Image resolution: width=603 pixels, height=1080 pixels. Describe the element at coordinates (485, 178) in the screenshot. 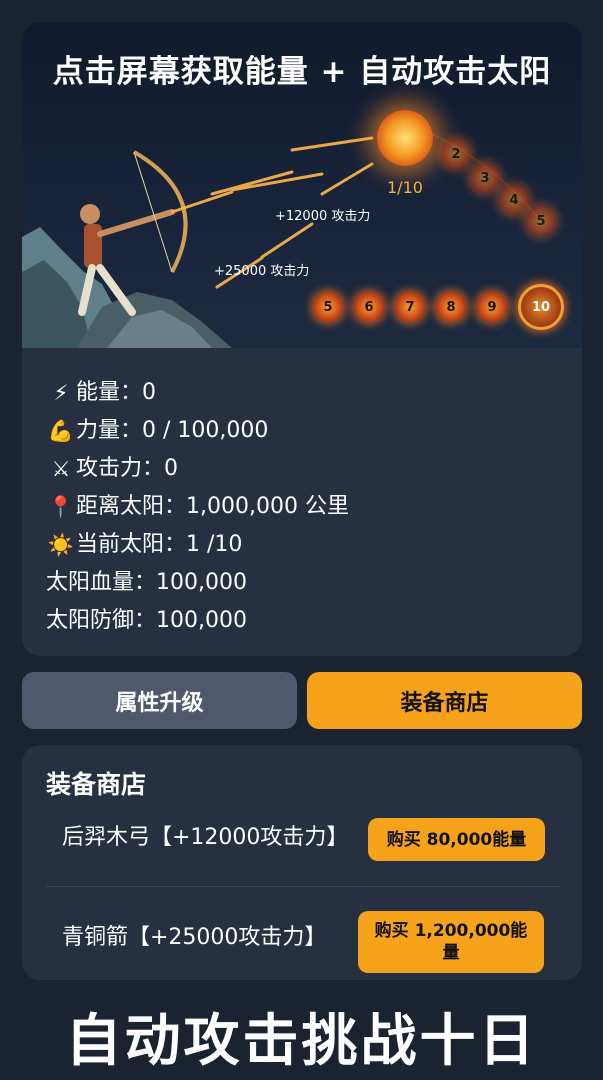

I see `sun-badge: 3` at that location.